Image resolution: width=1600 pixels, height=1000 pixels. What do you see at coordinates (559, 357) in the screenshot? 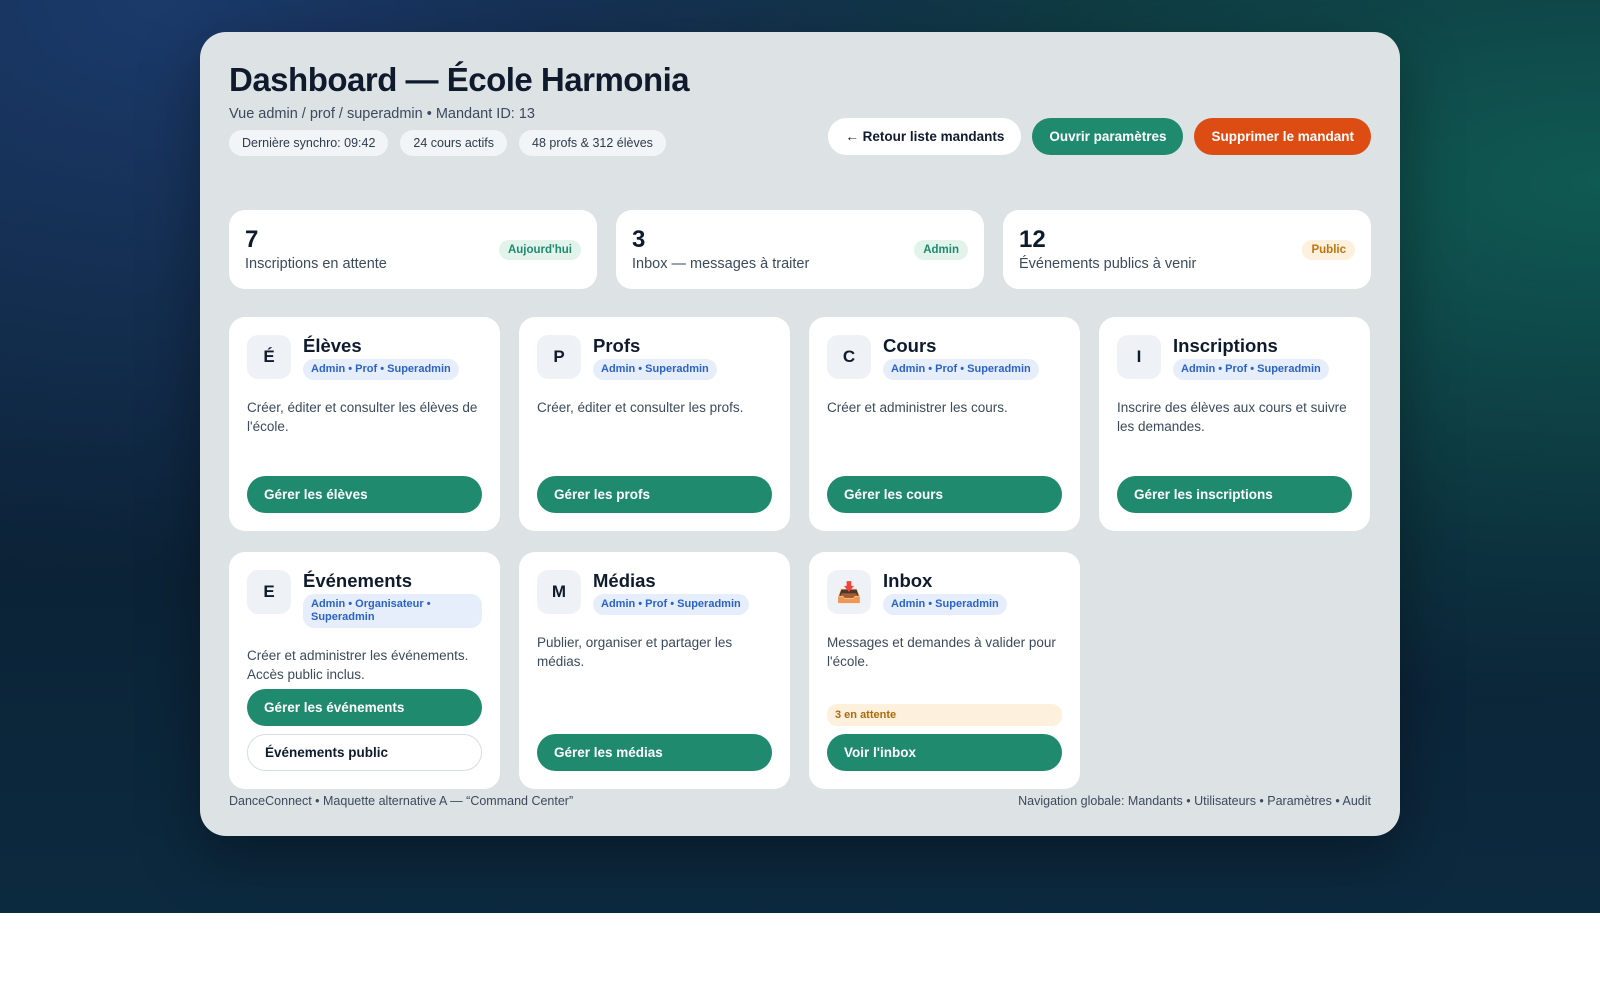
I see `profs-letter-icon: P` at bounding box center [559, 357].